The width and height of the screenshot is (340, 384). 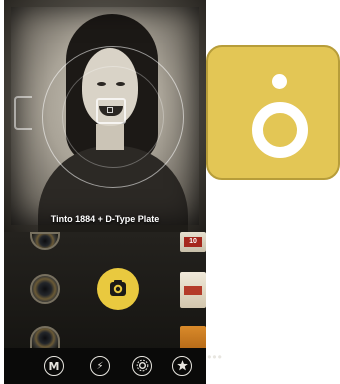 What do you see at coordinates (193, 290) in the screenshot?
I see `film-option-current` at bounding box center [193, 290].